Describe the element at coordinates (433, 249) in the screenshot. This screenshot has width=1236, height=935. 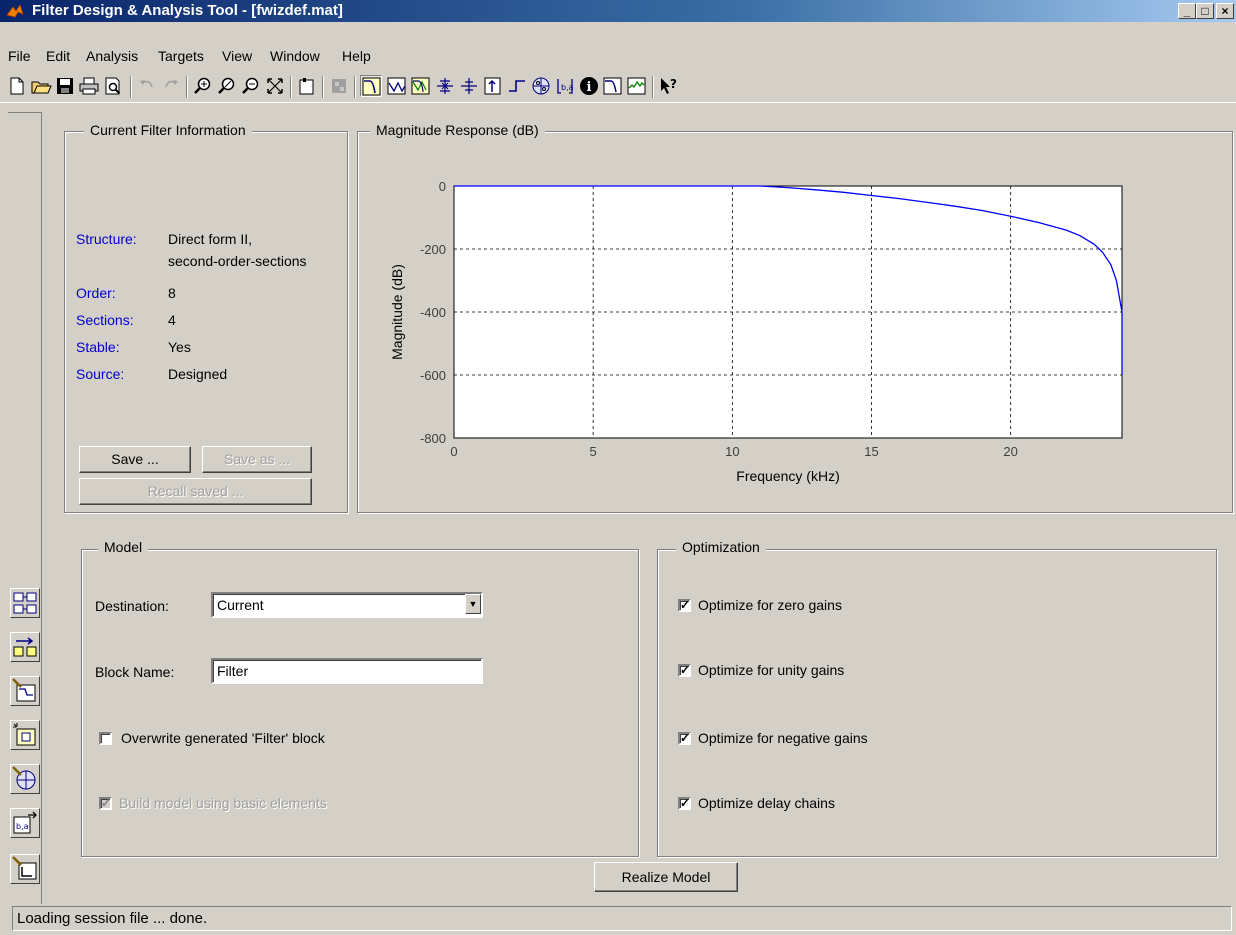
I see `y-tick-label: -200` at that location.